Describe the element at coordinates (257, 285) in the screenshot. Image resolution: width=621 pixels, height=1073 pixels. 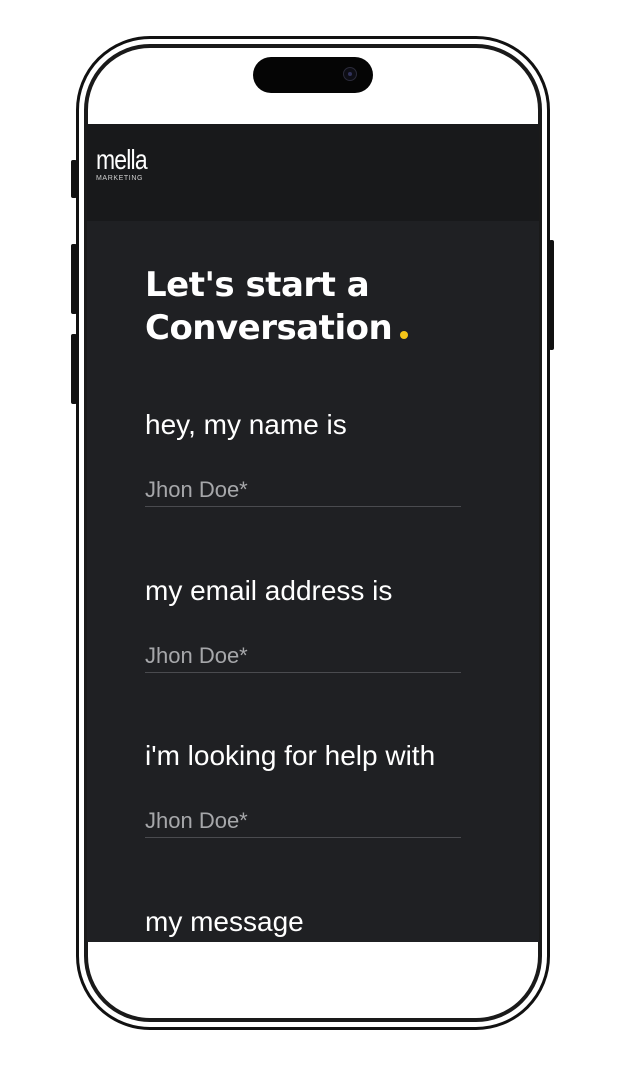
I see `title-line-1: Let's start a` at that location.